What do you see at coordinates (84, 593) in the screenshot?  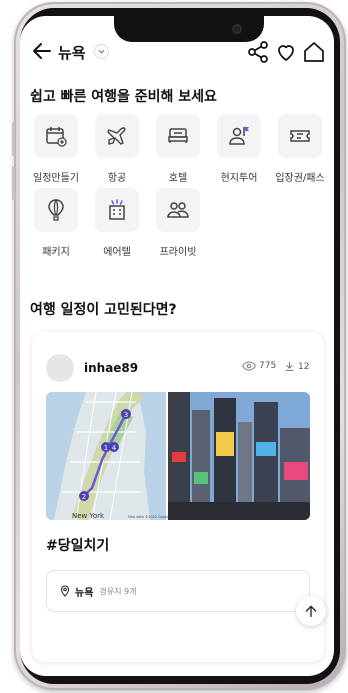 I see `route-city: 뉴욕` at bounding box center [84, 593].